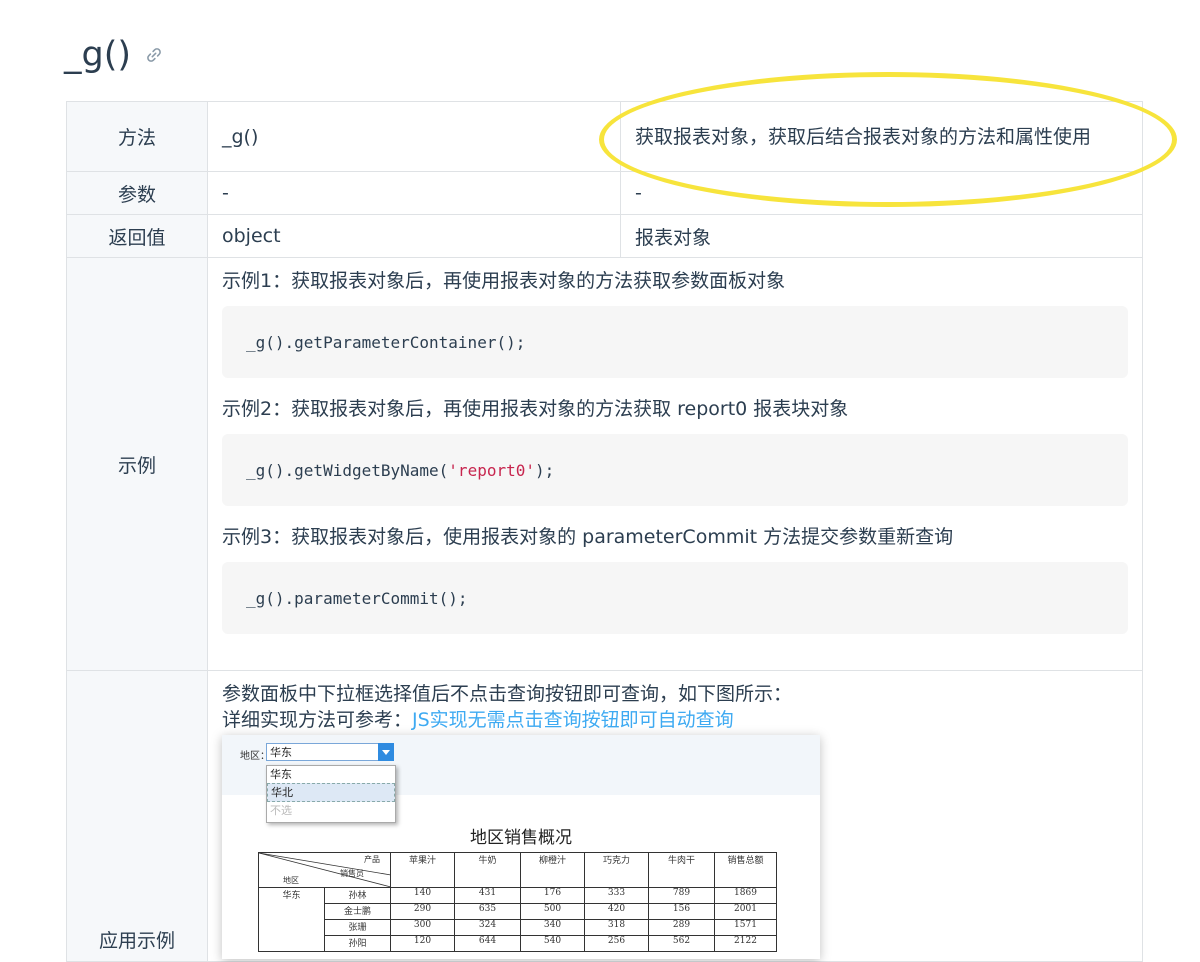 The height and width of the screenshot is (962, 1200). I want to click on param-desc: -, so click(881, 193).